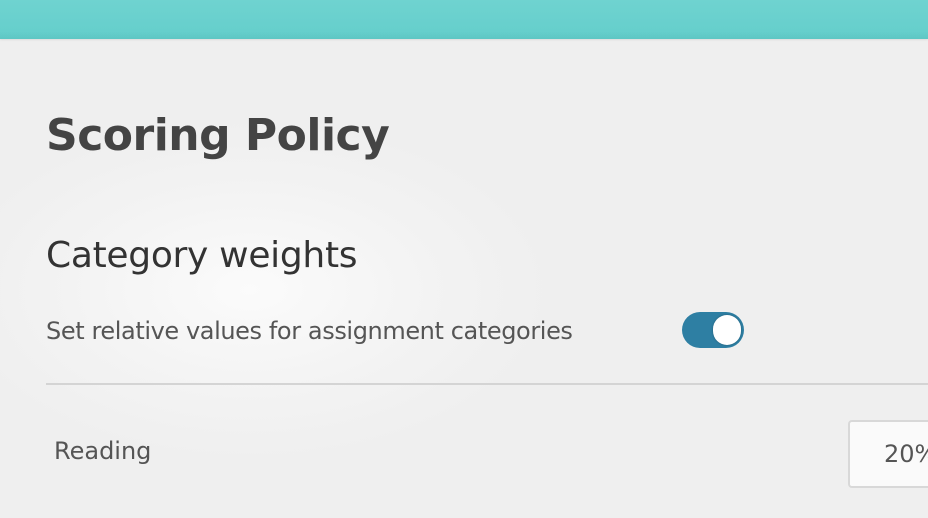 The height and width of the screenshot is (518, 928). I want to click on category-weights-heading: Category weights, so click(202, 255).